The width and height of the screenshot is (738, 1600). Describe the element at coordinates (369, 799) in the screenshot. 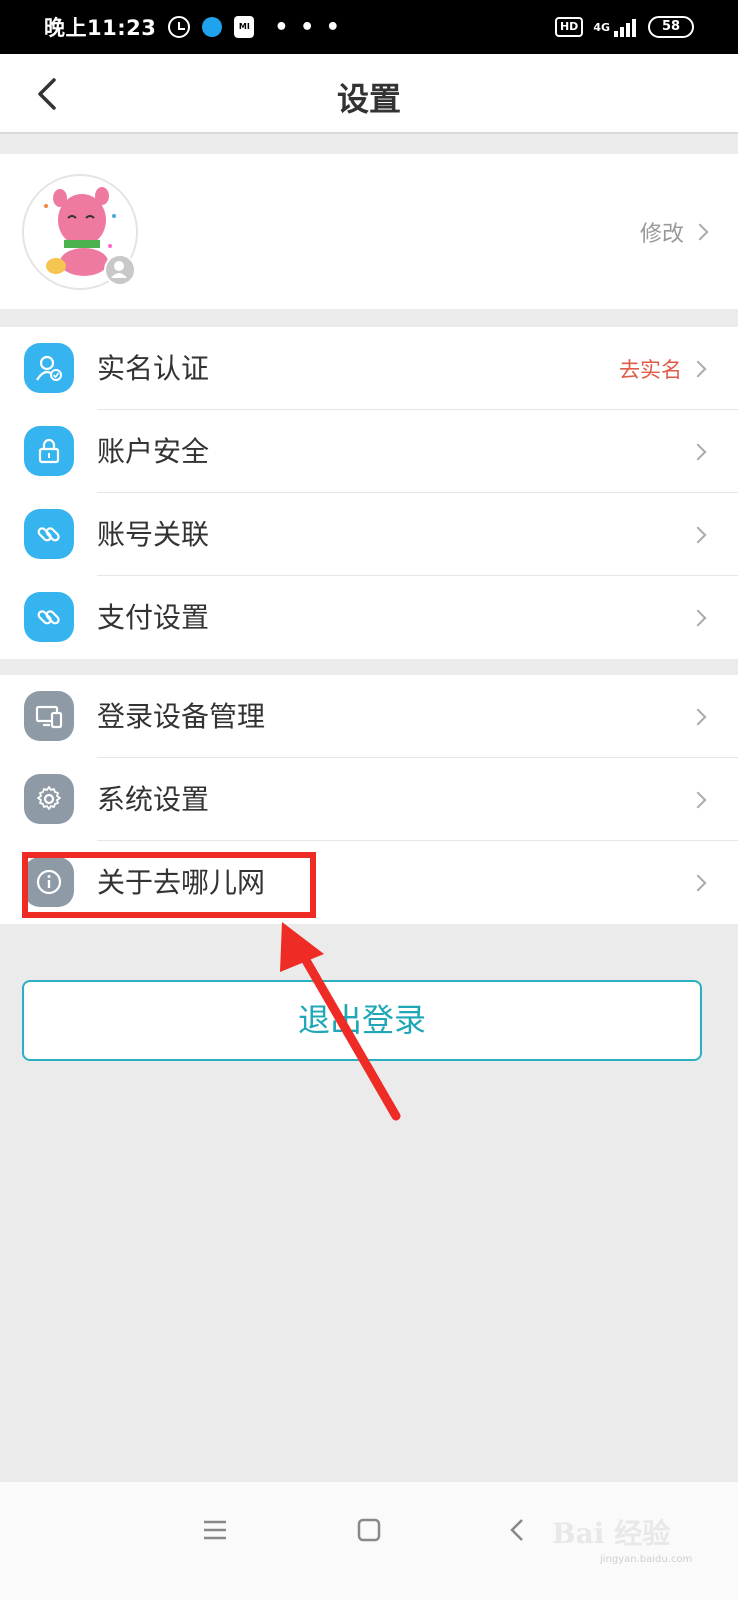

I see `list-item-system-settings: 系统设置` at that location.